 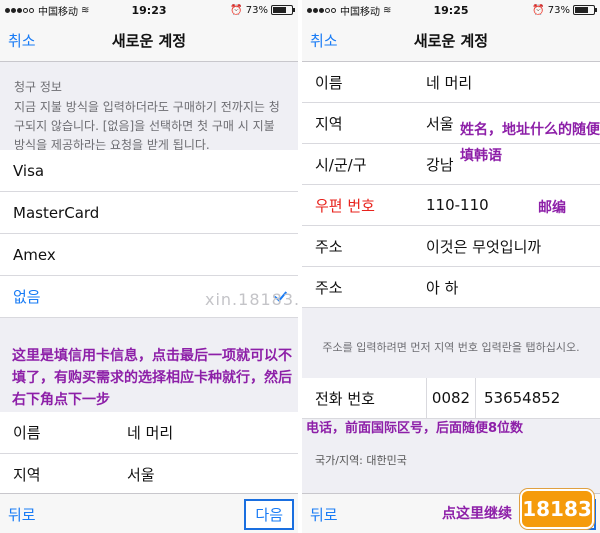 I want to click on address-preview-list: 이름 네 머리 지역 서울, so click(x=149, y=454).